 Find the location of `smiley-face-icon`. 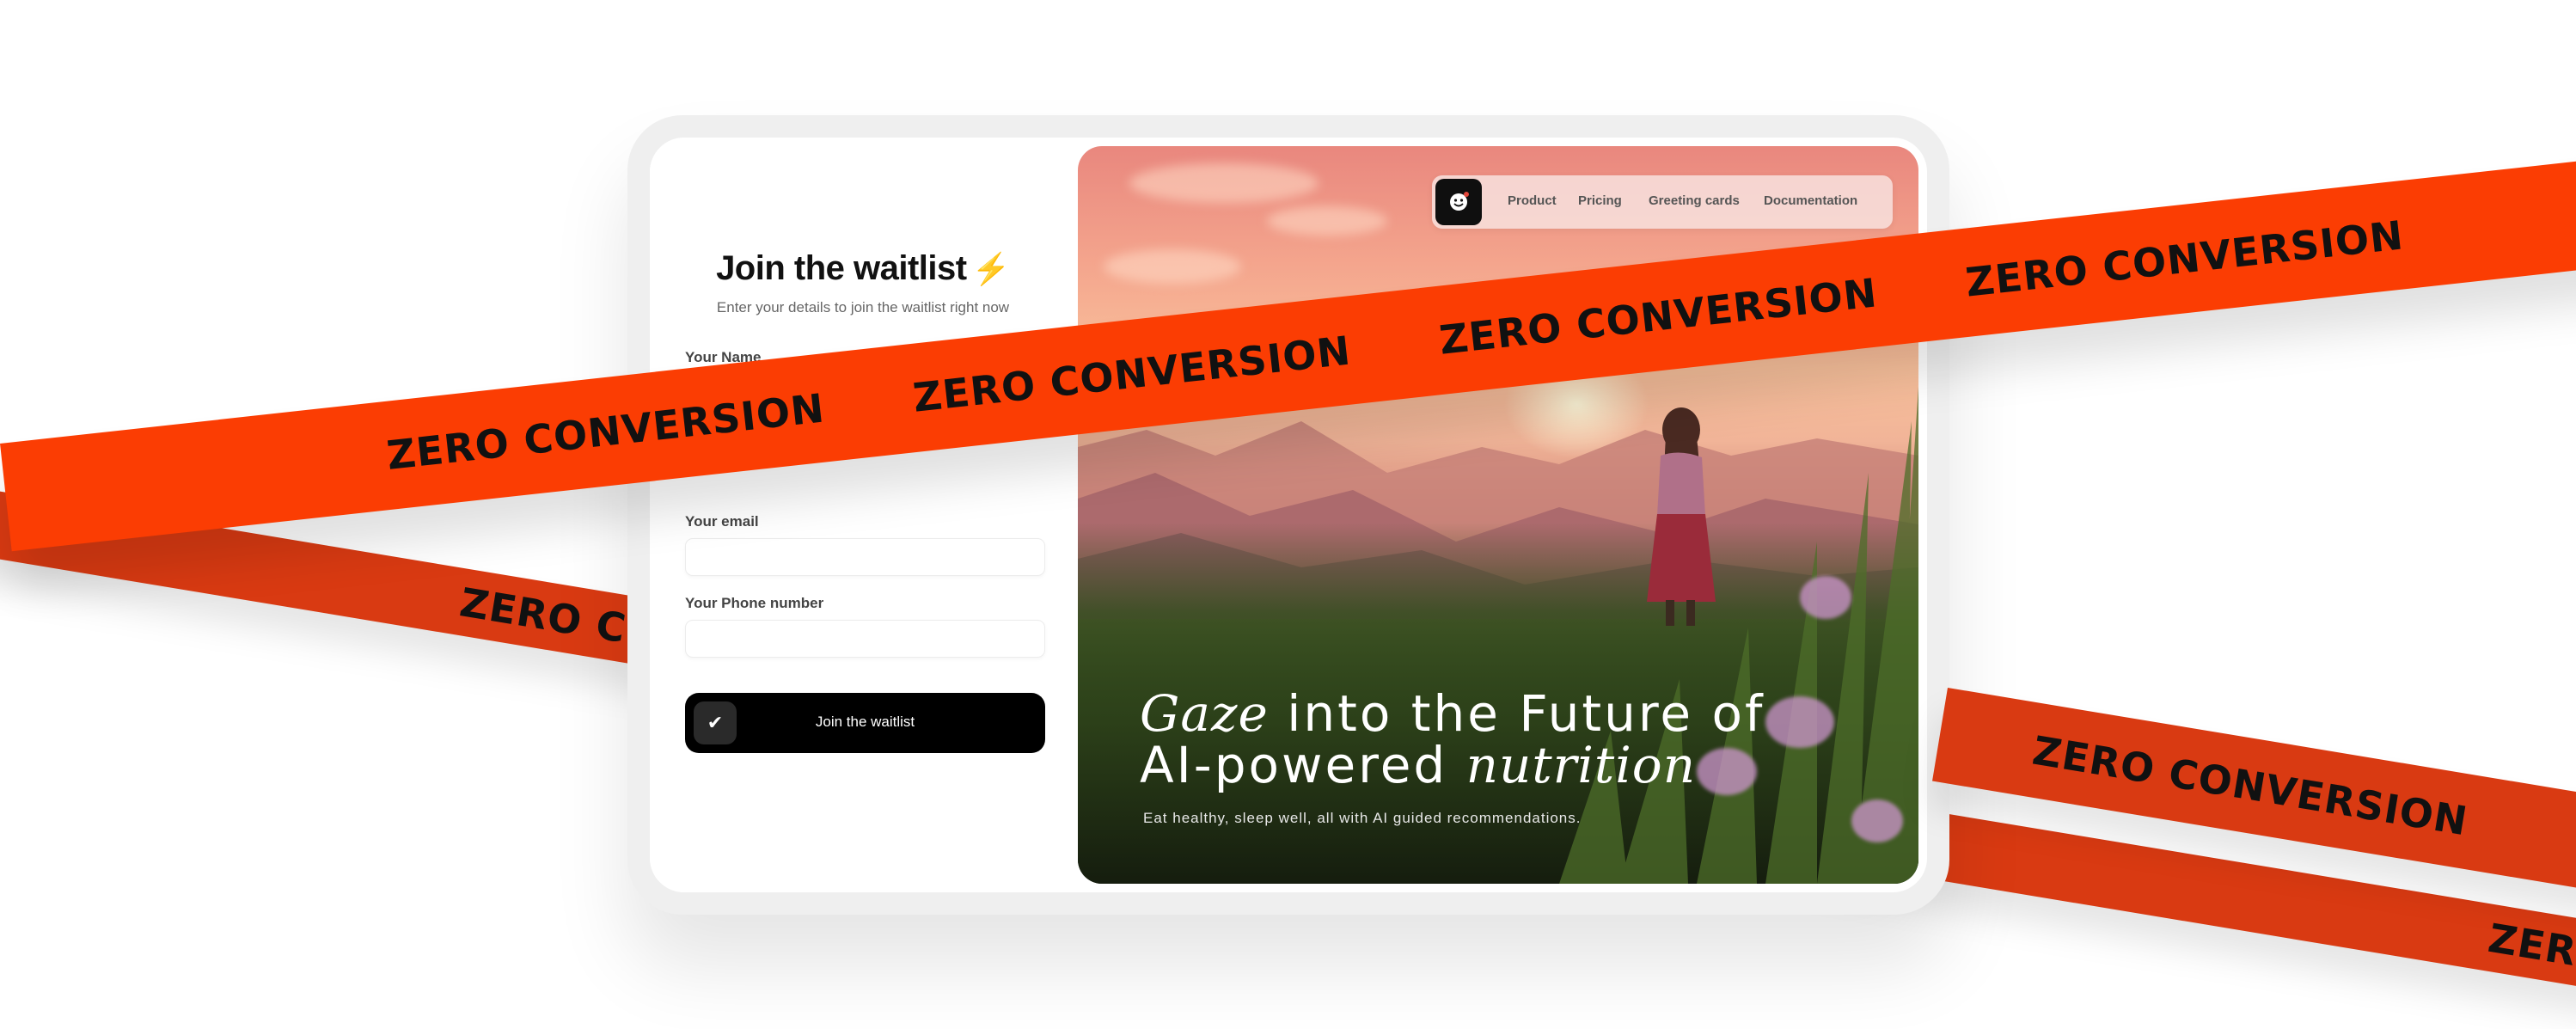

smiley-face-icon is located at coordinates (1458, 202).